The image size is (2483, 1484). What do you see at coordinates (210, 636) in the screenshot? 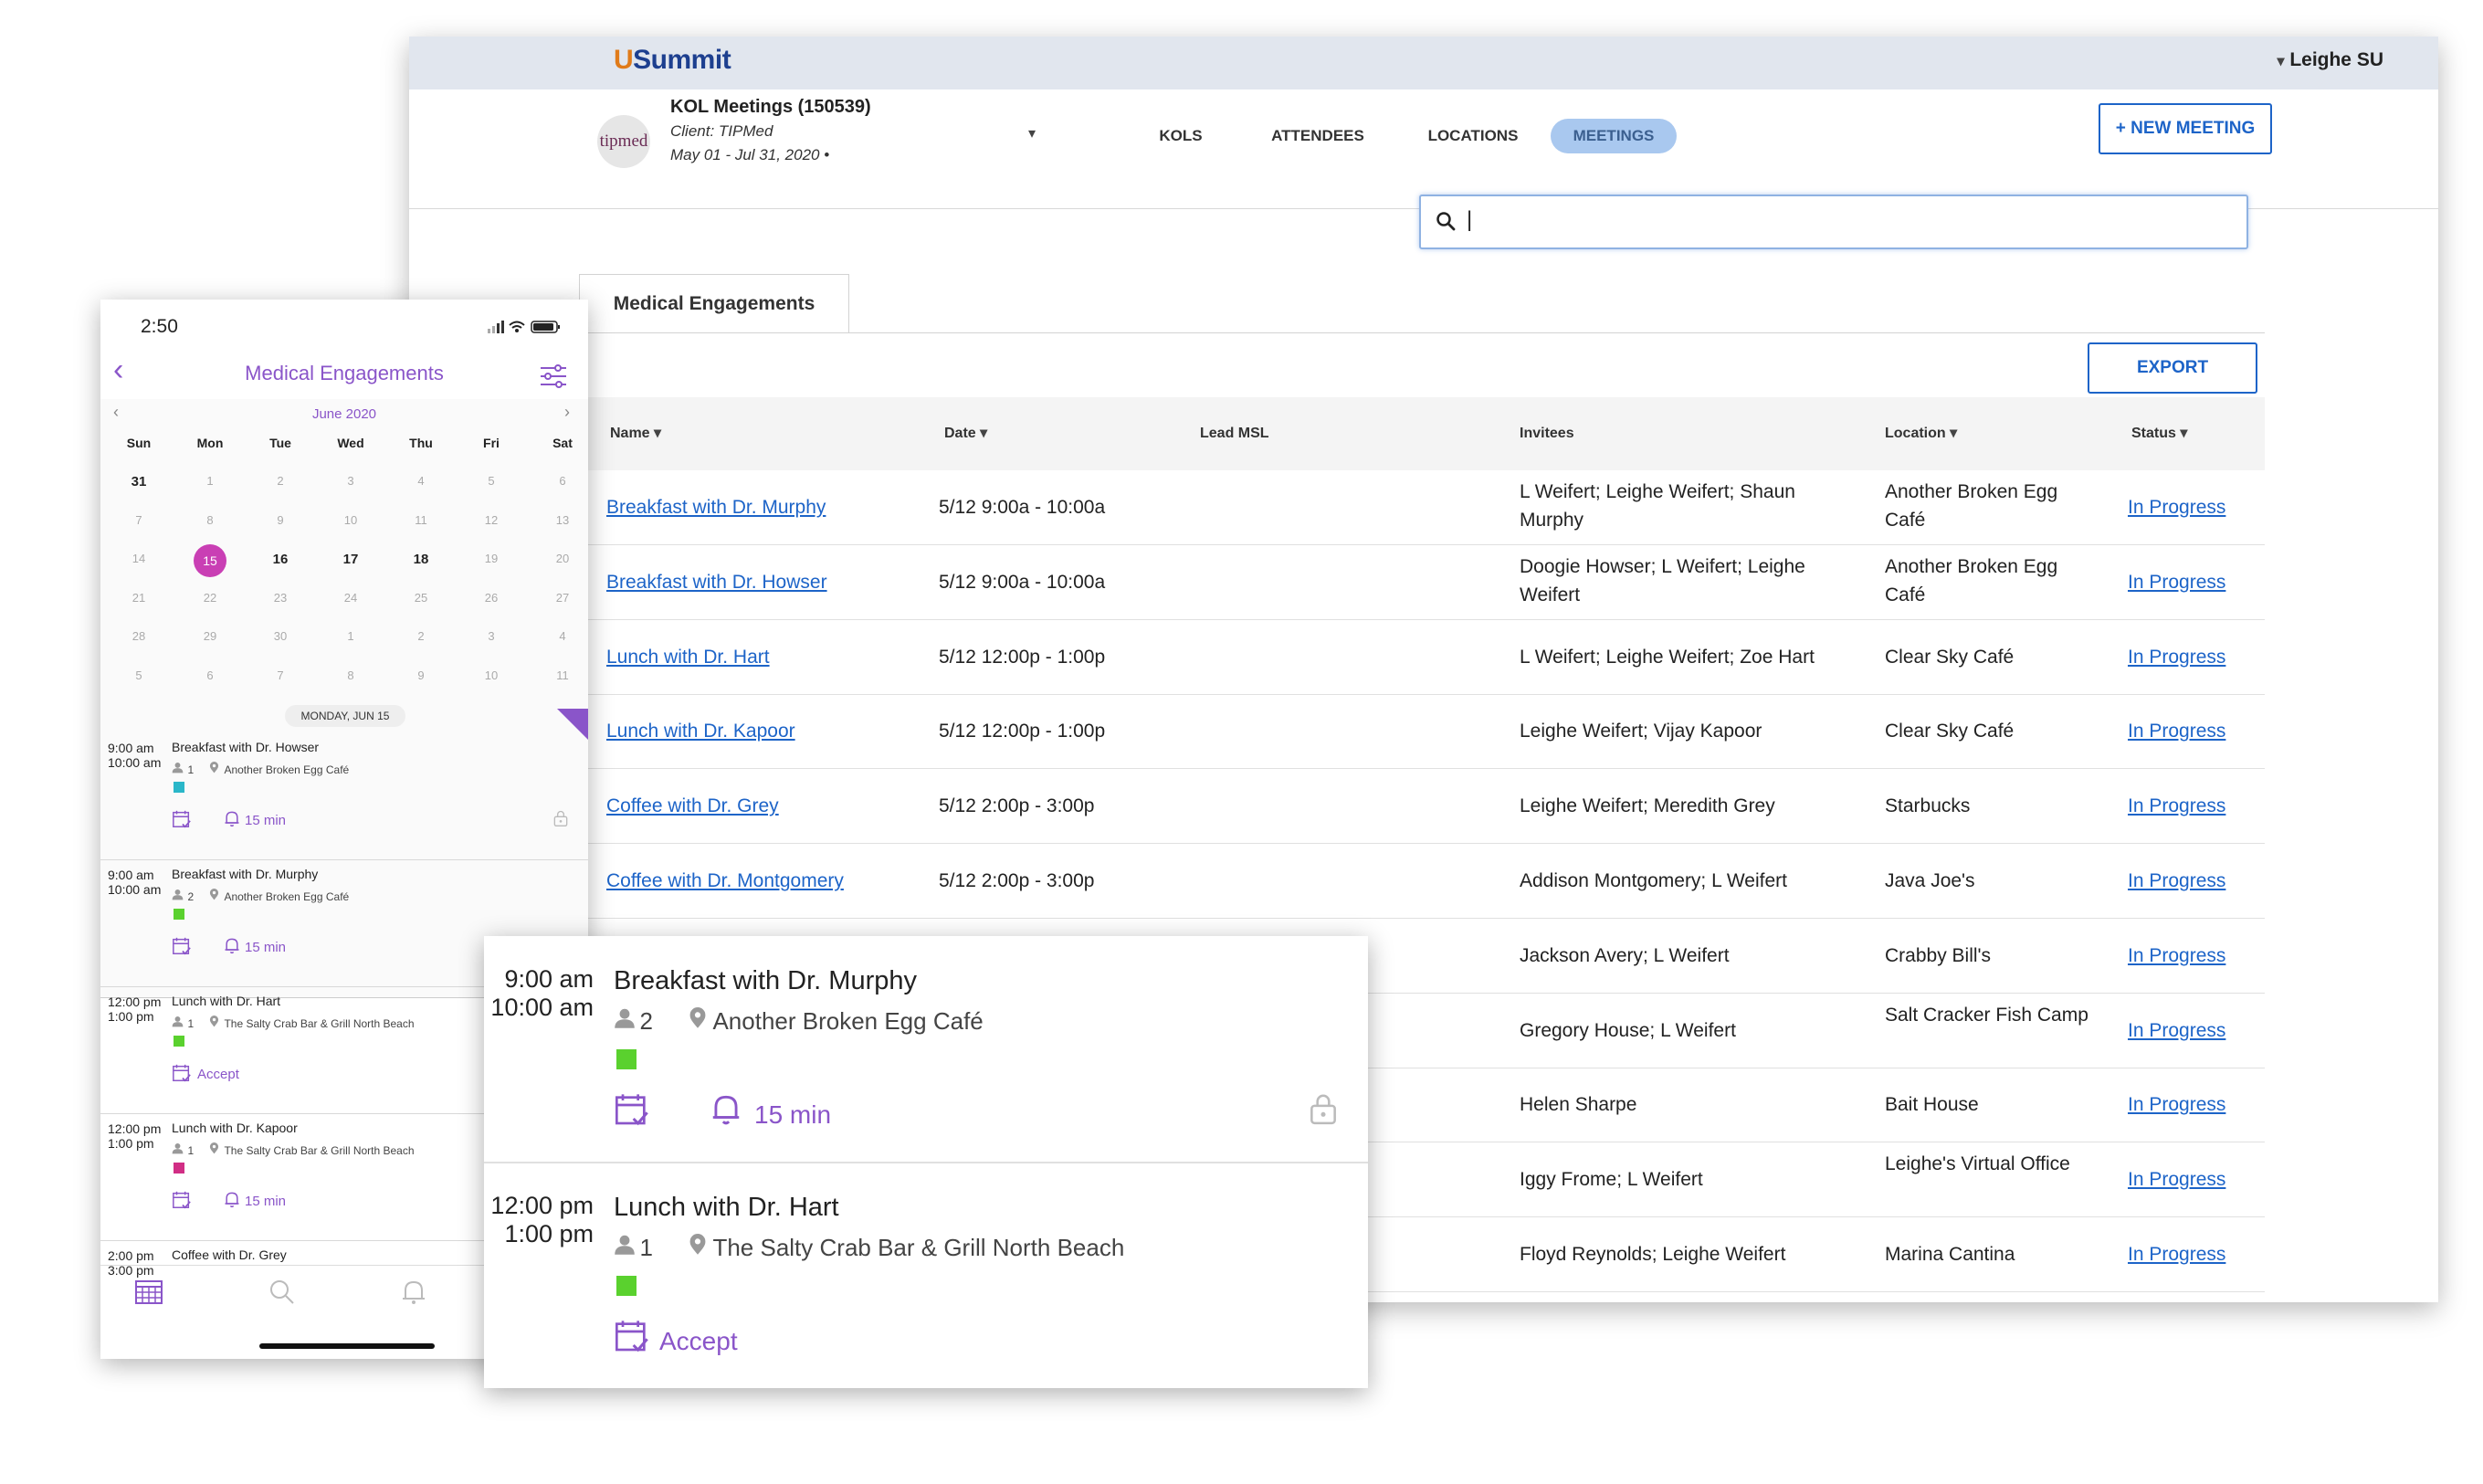
I see `calendar-day: 29` at bounding box center [210, 636].